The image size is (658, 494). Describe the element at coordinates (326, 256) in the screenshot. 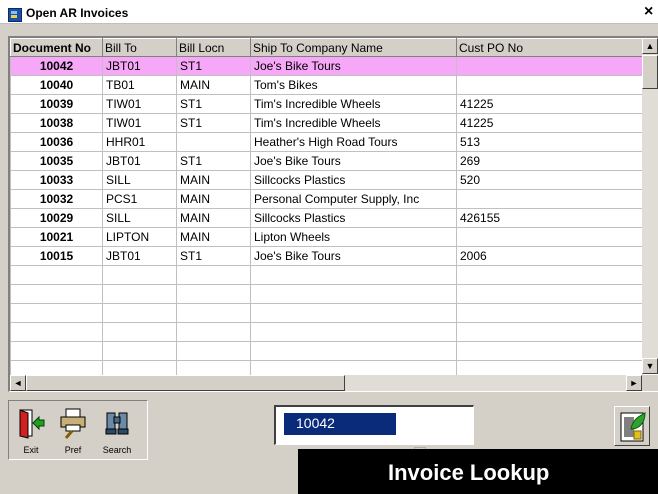

I see `table-row: 10015 JBT01 ST1 Joe's Bike Tours 2006` at that location.